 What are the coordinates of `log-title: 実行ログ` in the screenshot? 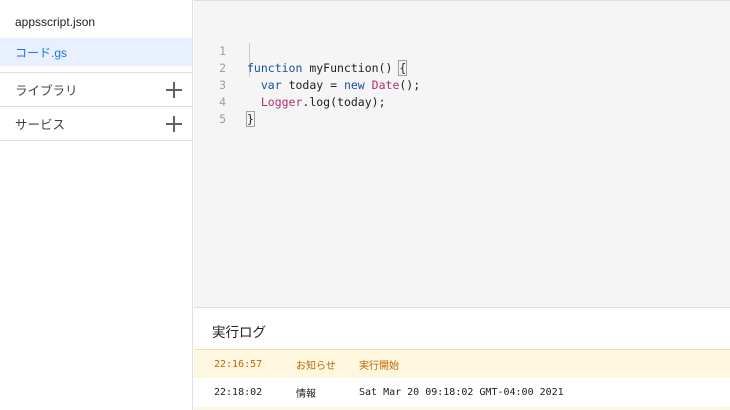 It's located at (239, 332).